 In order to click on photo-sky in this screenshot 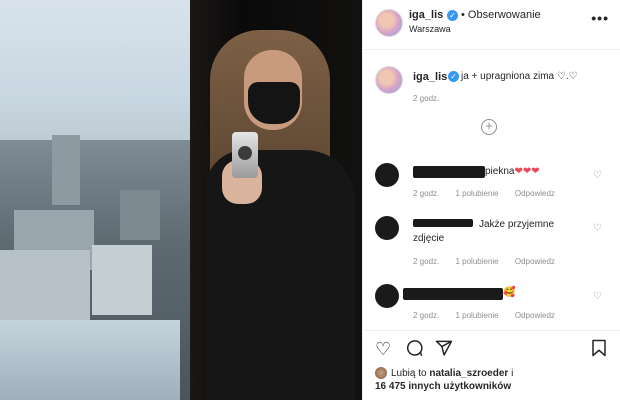, I will do `click(95, 80)`.